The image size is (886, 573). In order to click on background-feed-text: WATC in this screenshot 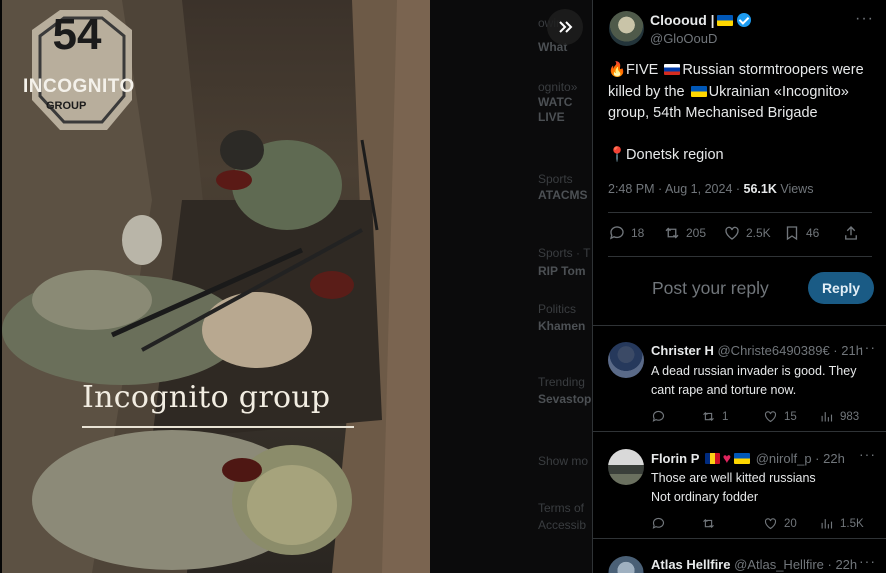, I will do `click(555, 102)`.